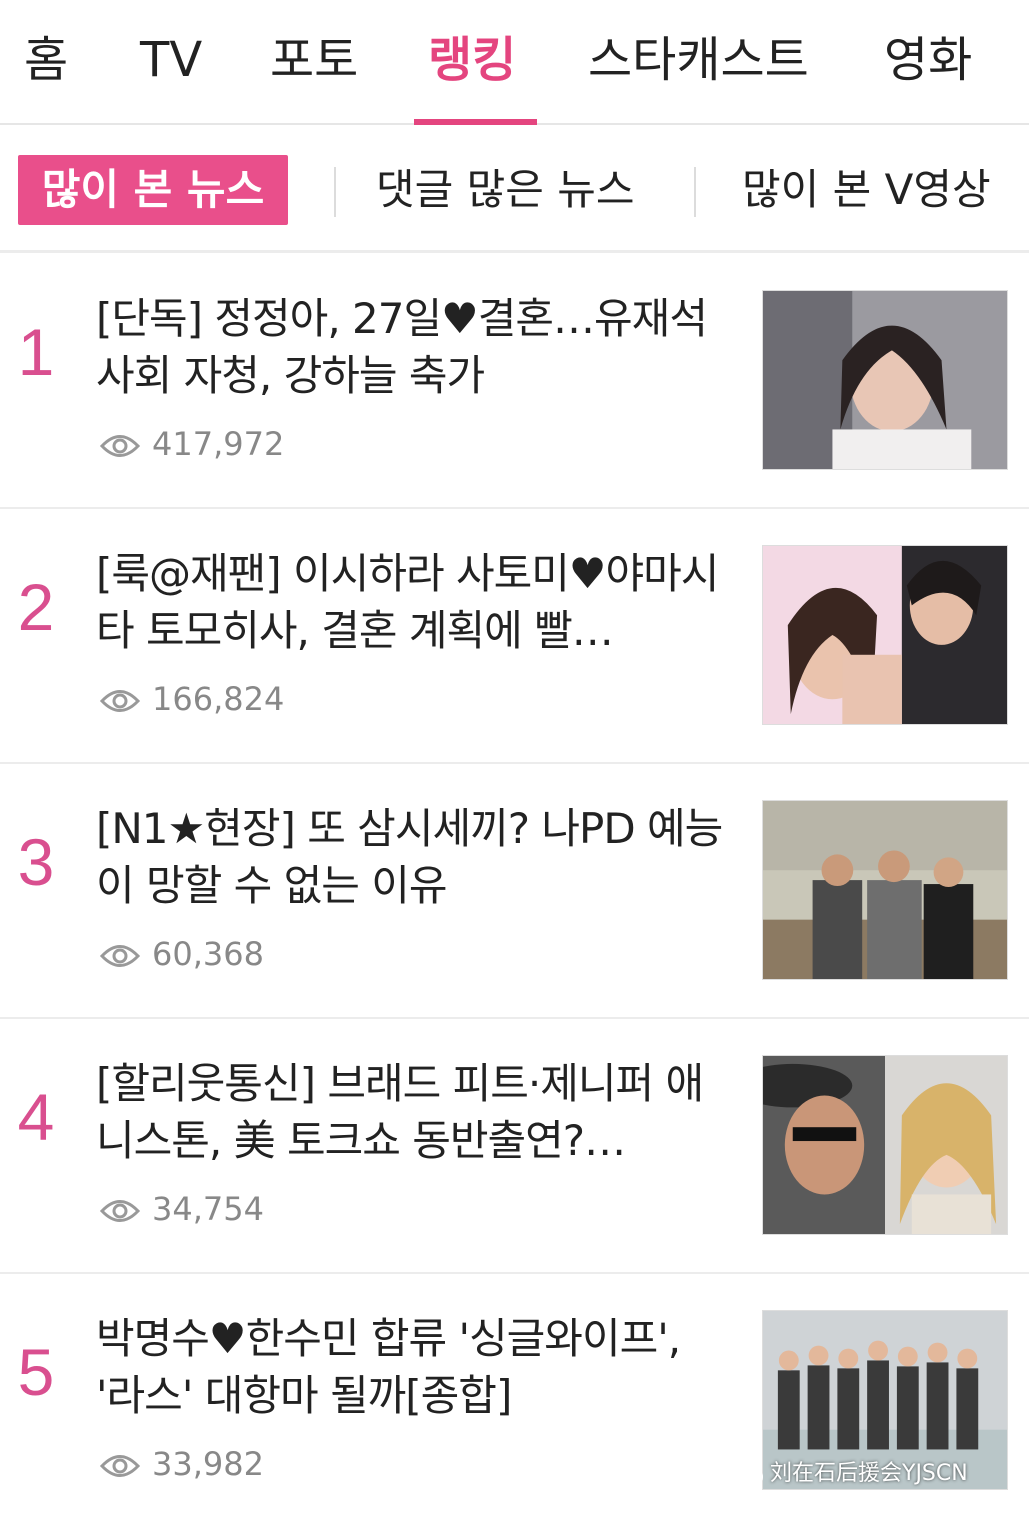  I want to click on watermark: 刘在石后援会YJSCN, so click(849, 1474).